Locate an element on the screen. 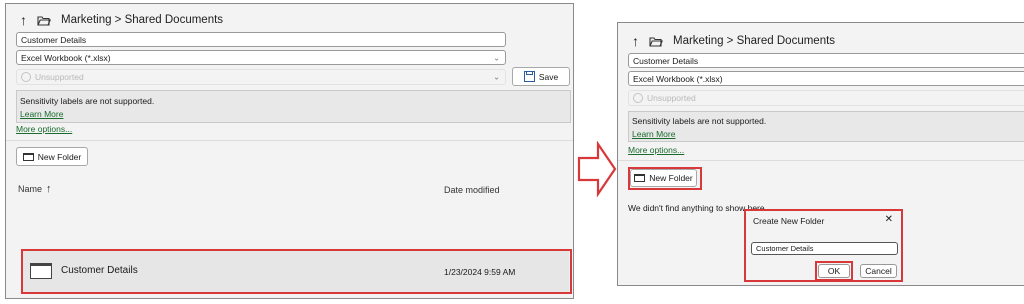 This screenshot has height=304, width=1024. name-label: Name is located at coordinates (30, 189).